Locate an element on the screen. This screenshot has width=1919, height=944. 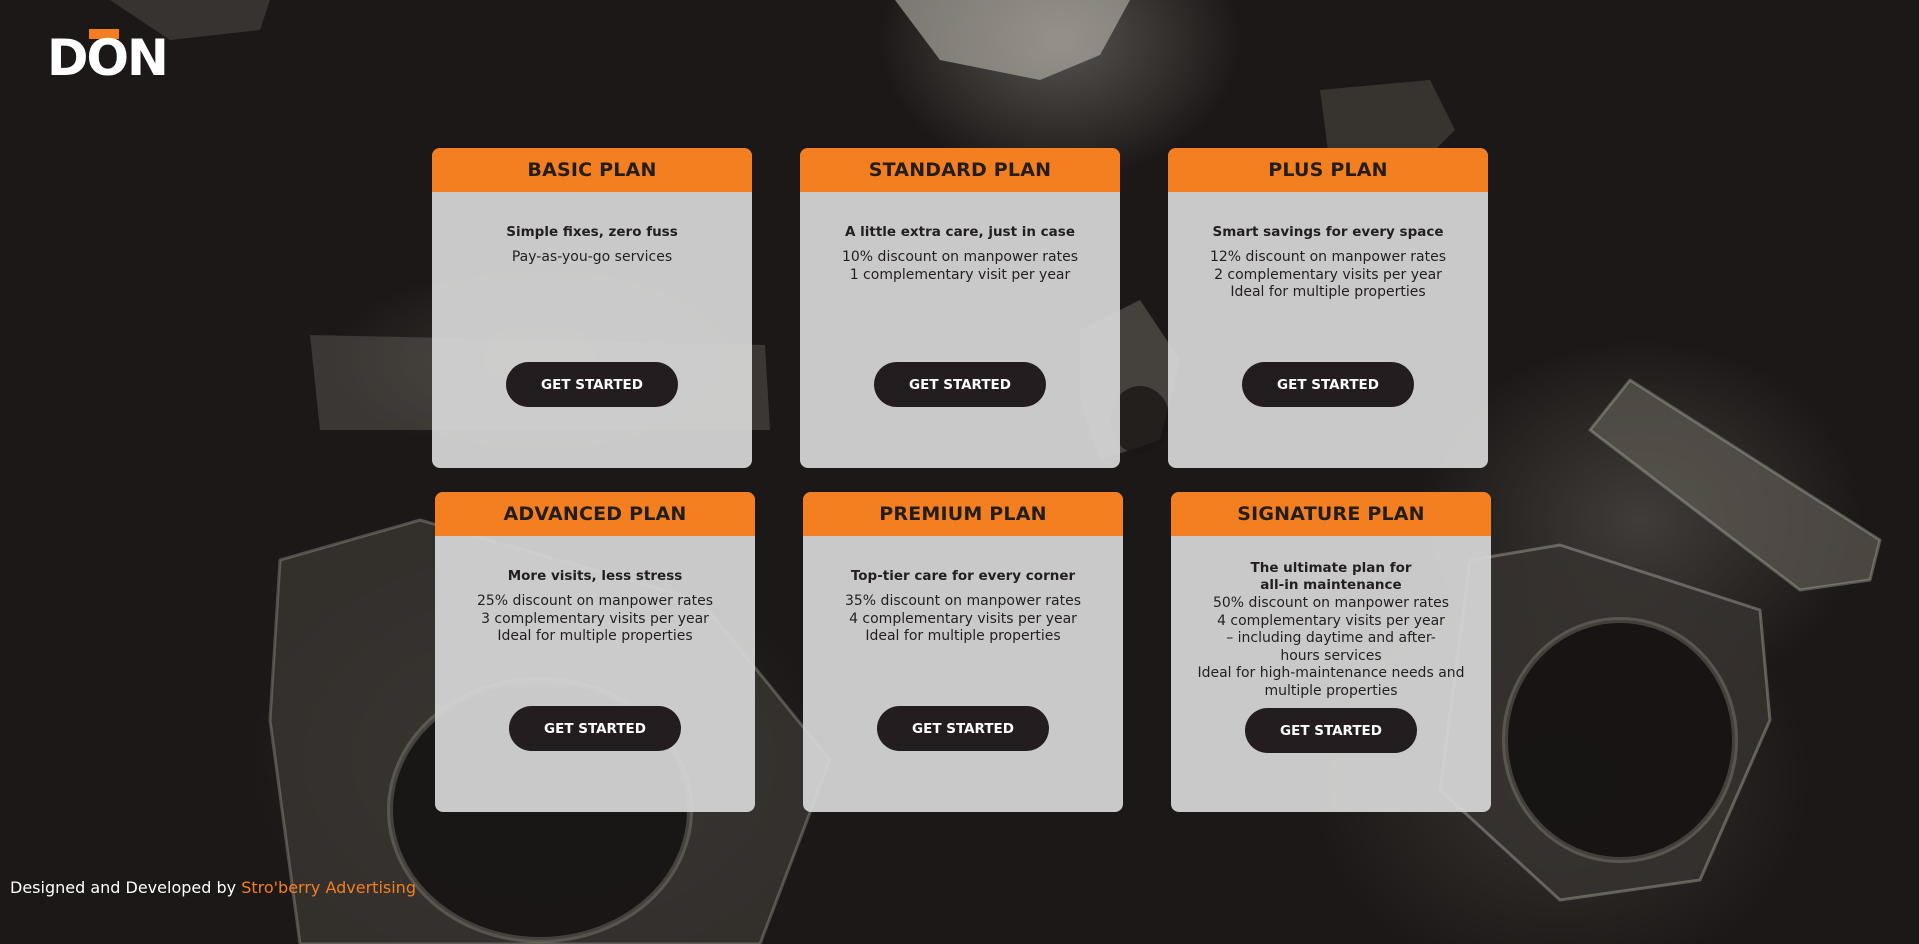
plan-feature: Pay-as-you-go services is located at coordinates (592, 257).